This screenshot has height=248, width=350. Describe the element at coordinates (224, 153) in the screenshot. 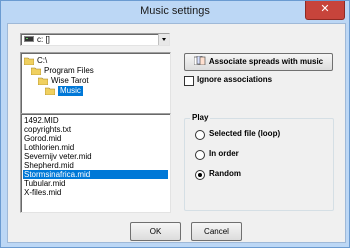

I see `radio-label: In order` at that location.